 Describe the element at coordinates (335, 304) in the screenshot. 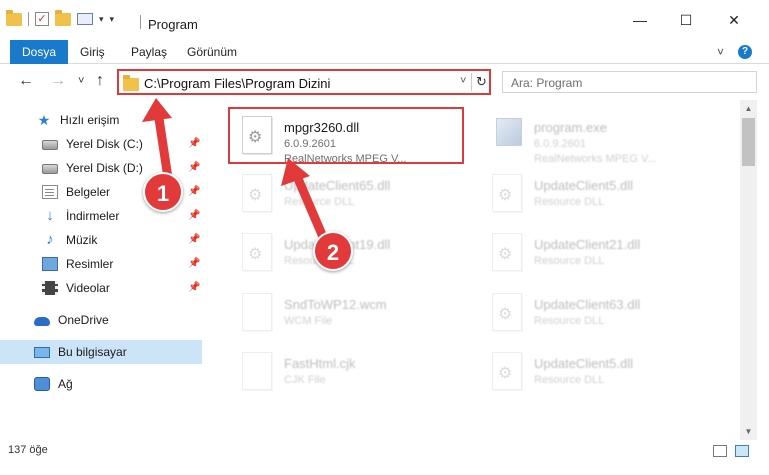

I see `file-name: SndToWP12.wcm` at that location.